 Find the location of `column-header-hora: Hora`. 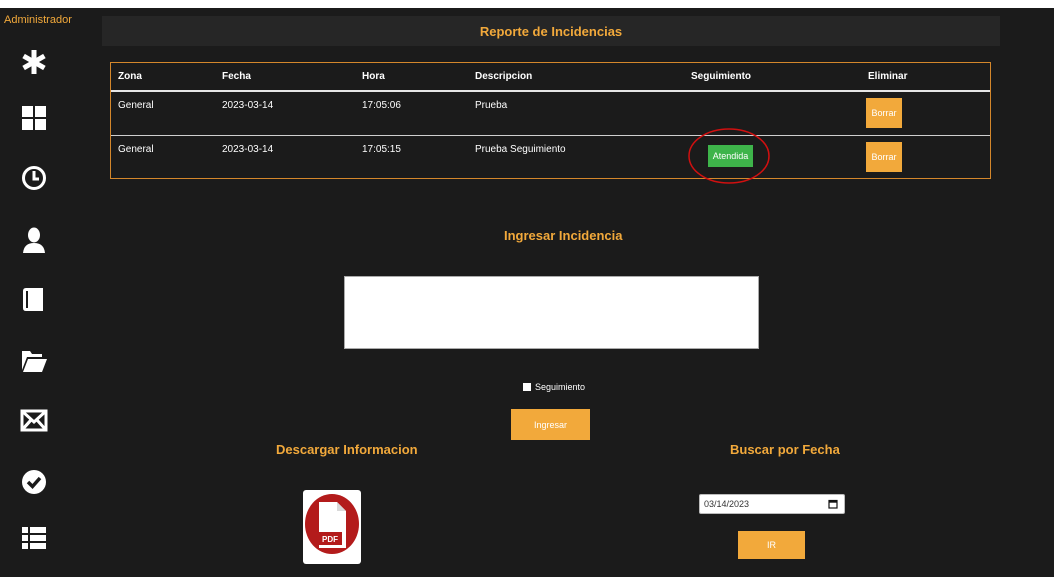

column-header-hora: Hora is located at coordinates (373, 76).